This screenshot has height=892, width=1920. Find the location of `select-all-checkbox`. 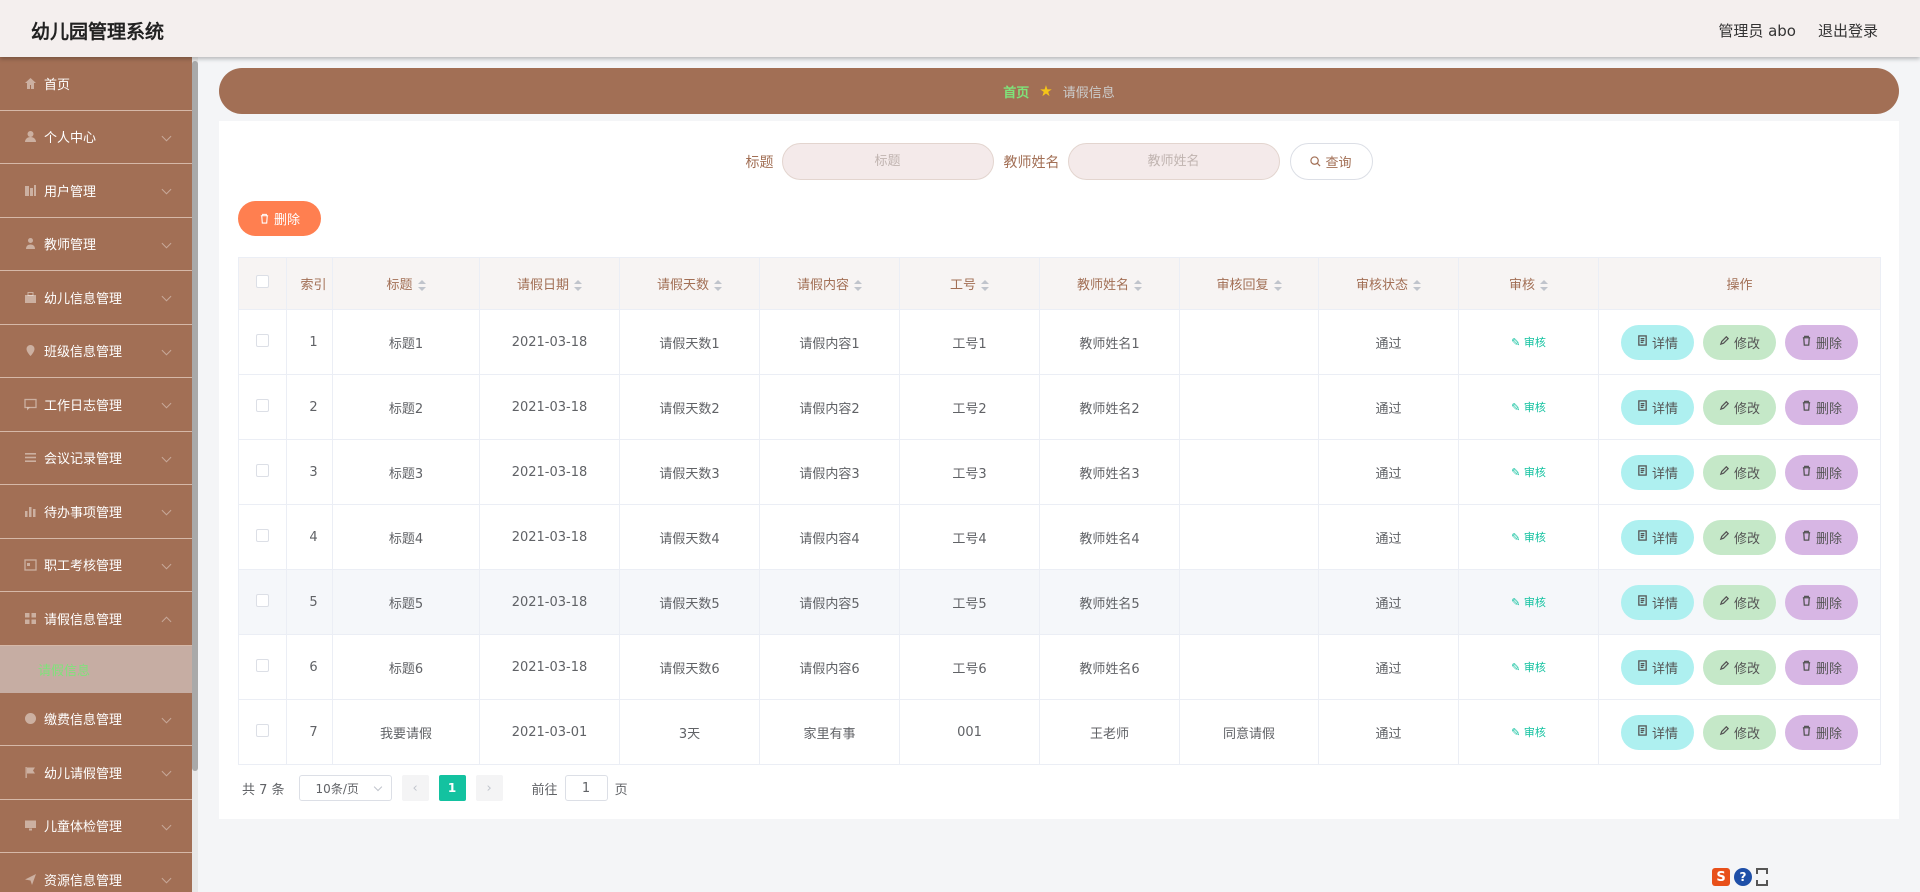

select-all-checkbox is located at coordinates (262, 281).